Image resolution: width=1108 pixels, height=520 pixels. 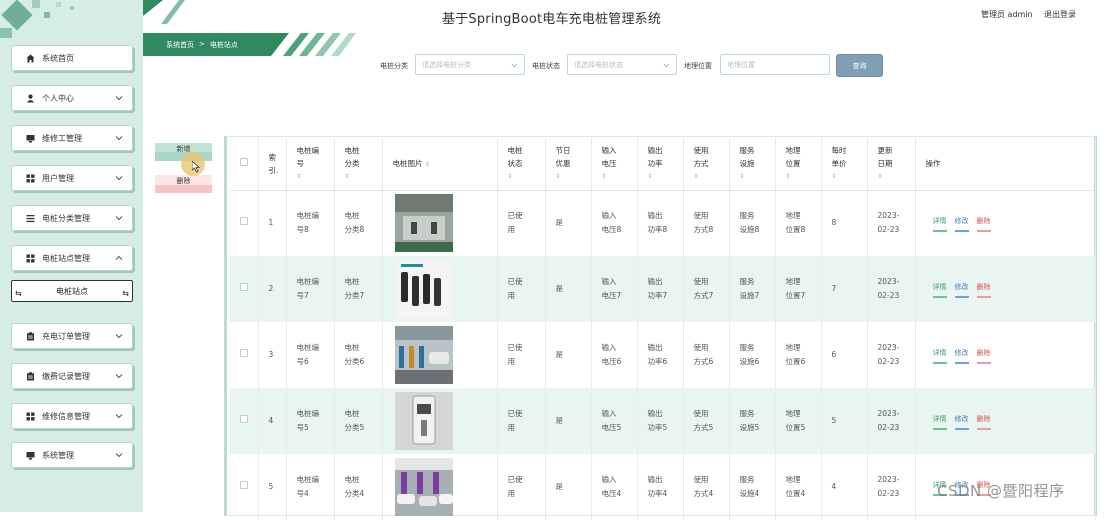 I want to click on cell-location: 地理 位置5, so click(x=798, y=421).